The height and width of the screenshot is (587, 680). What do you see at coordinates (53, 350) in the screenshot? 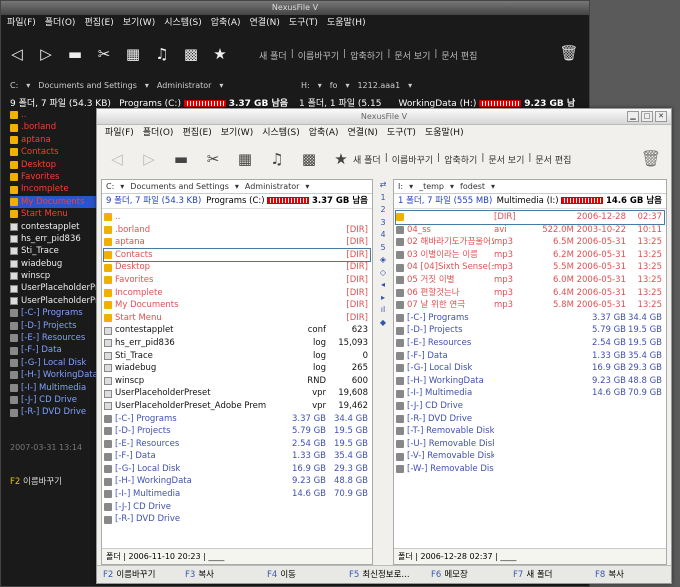
I see `list-item: [-F-] Data` at bounding box center [53, 350].